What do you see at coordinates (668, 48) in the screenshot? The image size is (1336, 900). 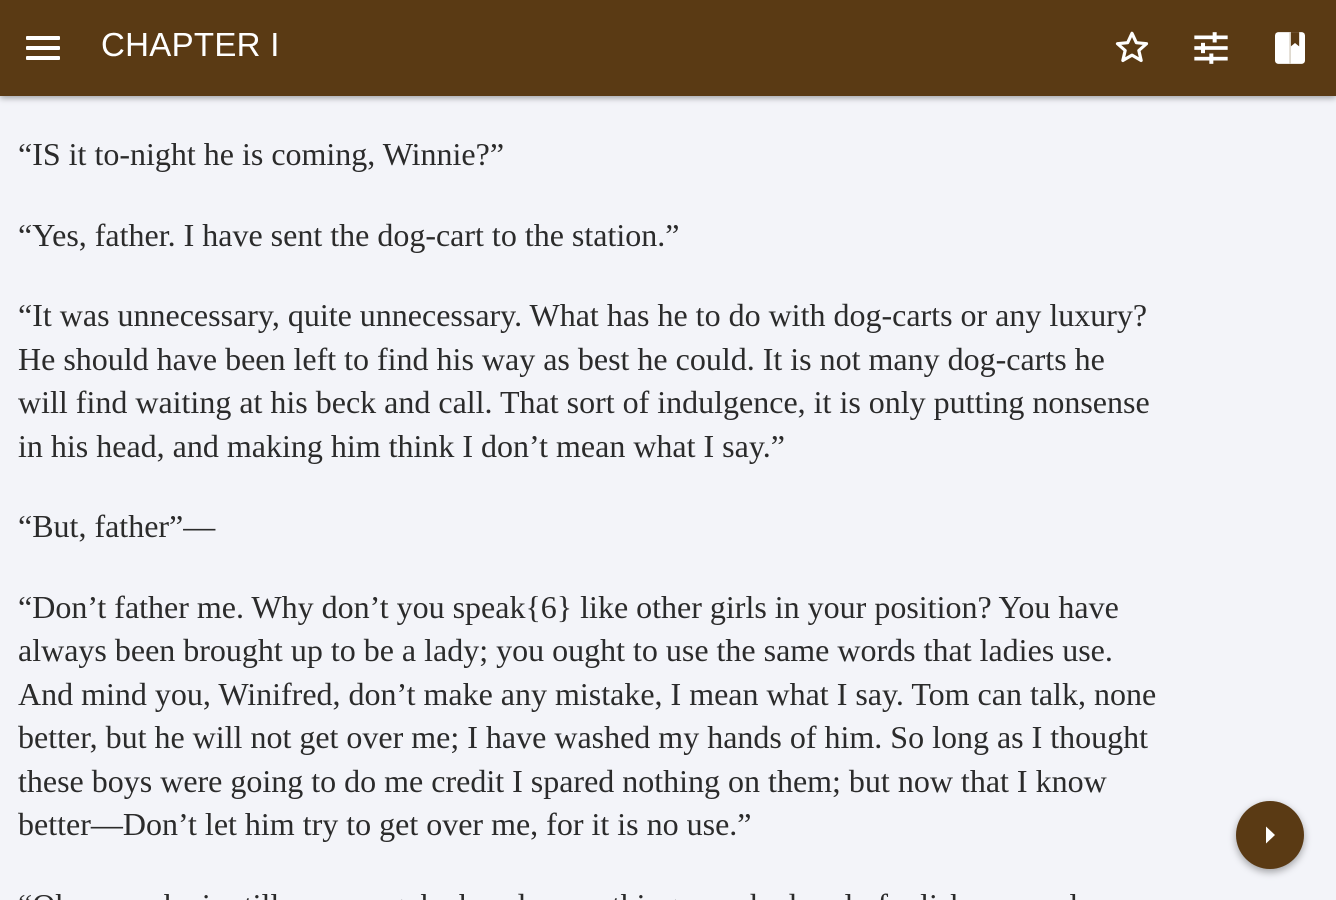 I see `app-toolbar: CHAPTER I` at bounding box center [668, 48].